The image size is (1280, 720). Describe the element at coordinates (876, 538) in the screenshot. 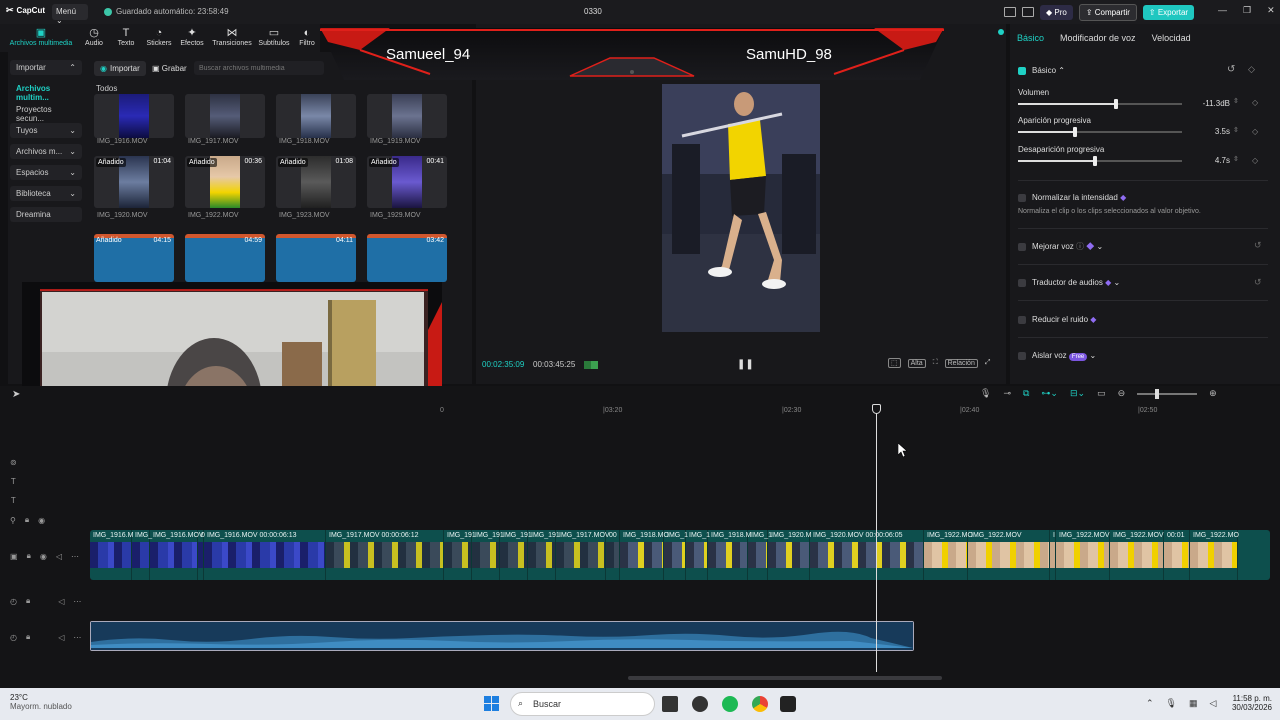

I see `playhead` at that location.